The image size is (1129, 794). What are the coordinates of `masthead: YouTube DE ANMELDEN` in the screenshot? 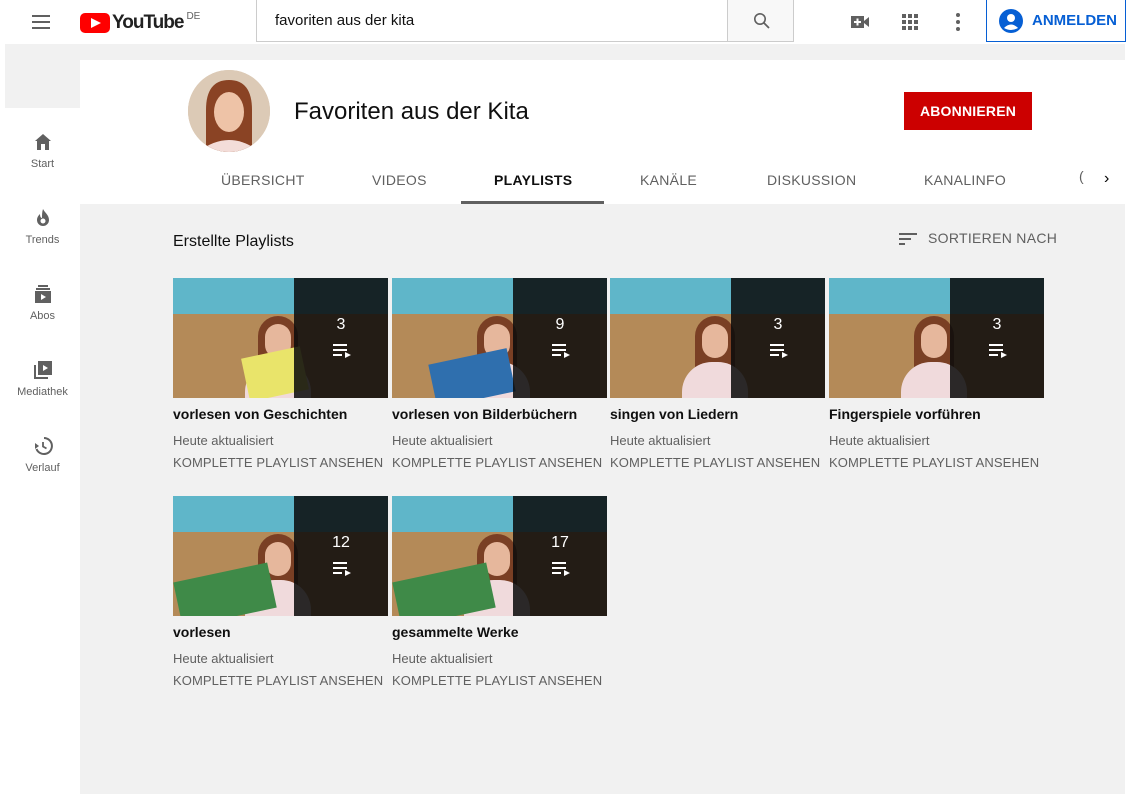 It's located at (564, 22).